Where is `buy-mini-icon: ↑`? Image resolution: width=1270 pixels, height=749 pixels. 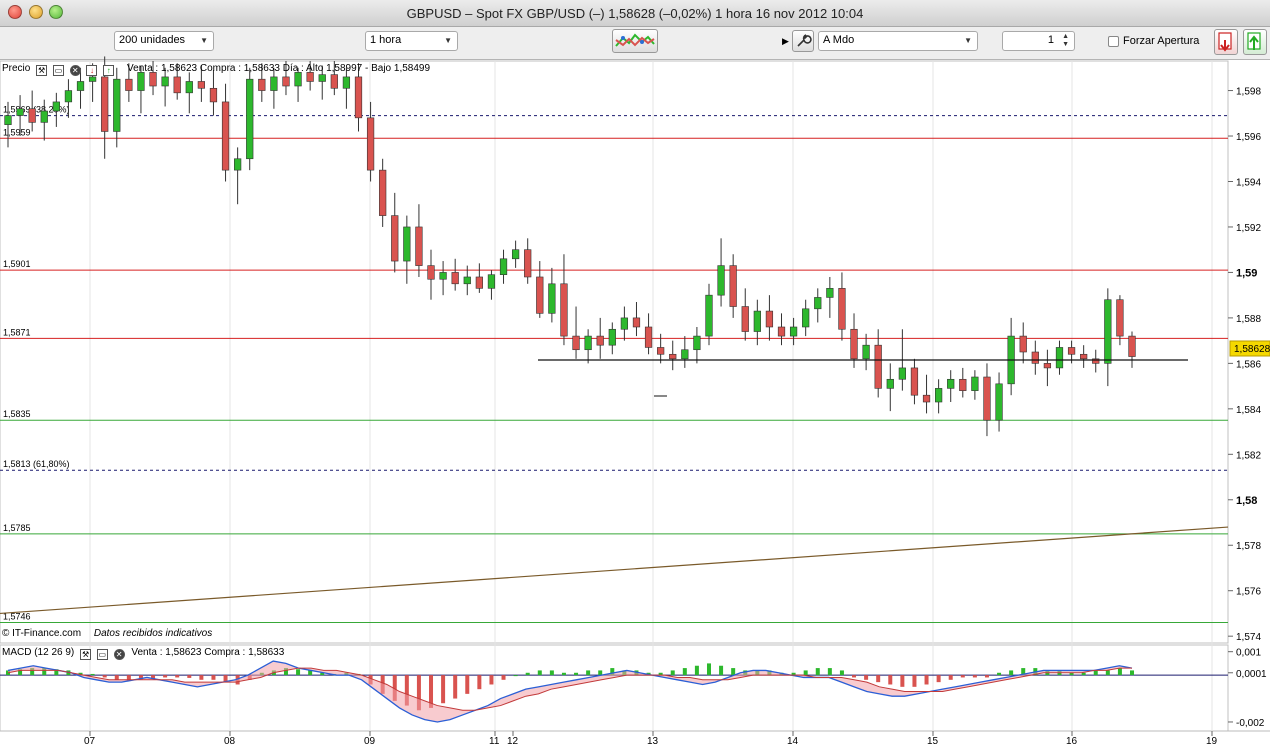 buy-mini-icon: ↑ is located at coordinates (109, 70).